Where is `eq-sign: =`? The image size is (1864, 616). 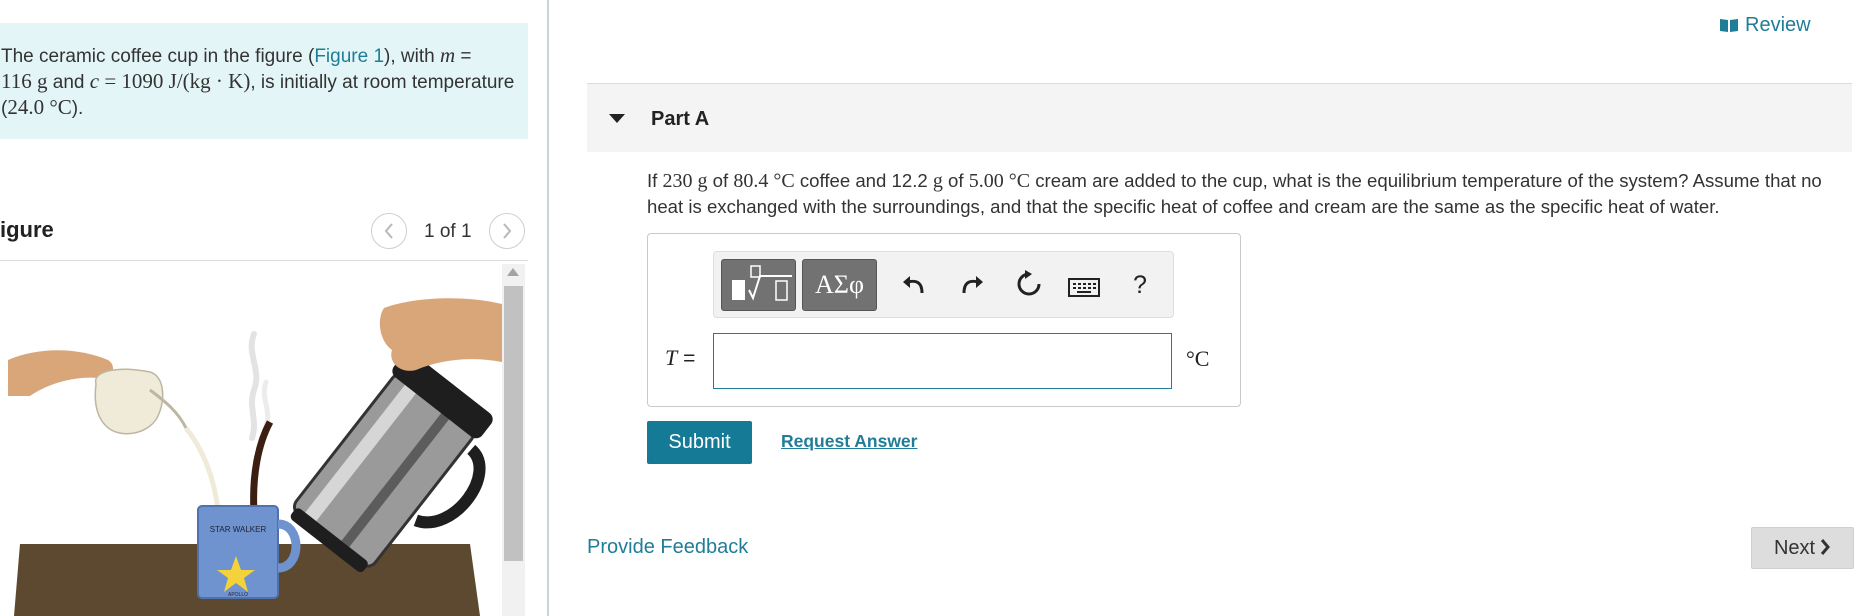 eq-sign: = is located at coordinates (463, 56).